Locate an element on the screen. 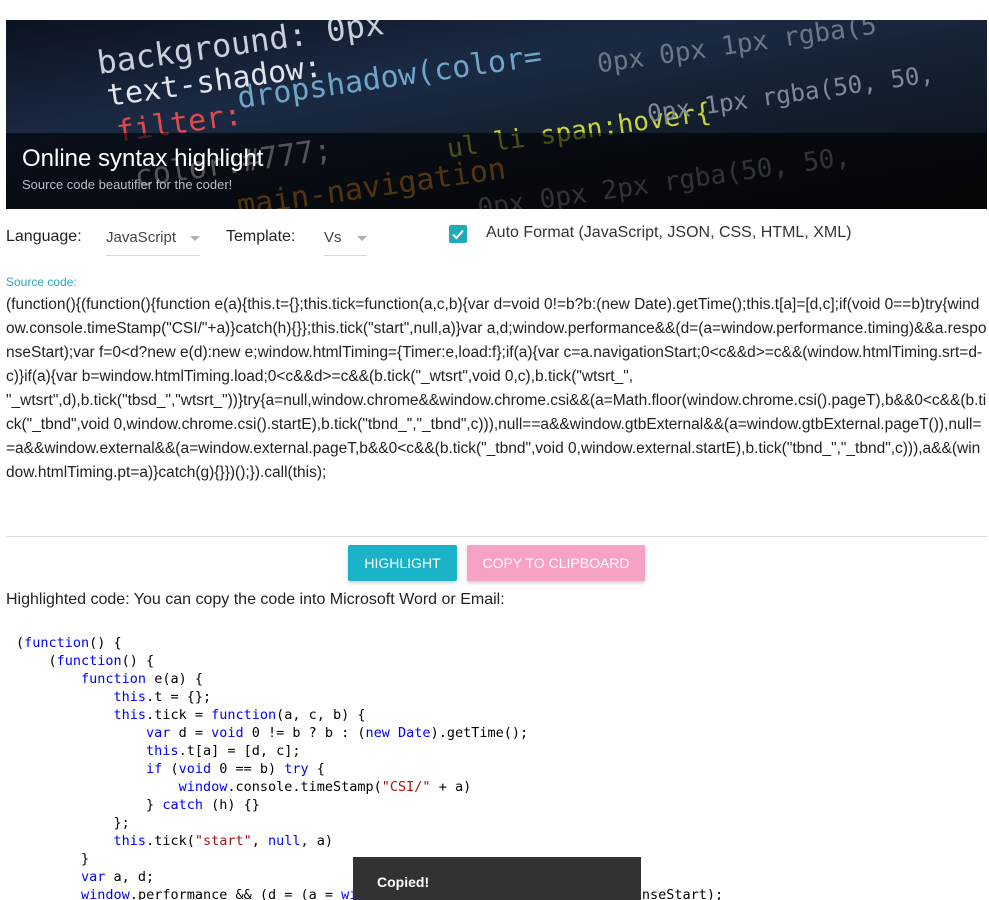  code-line: this.t[a] = [d, c]; is located at coordinates (223, 751).